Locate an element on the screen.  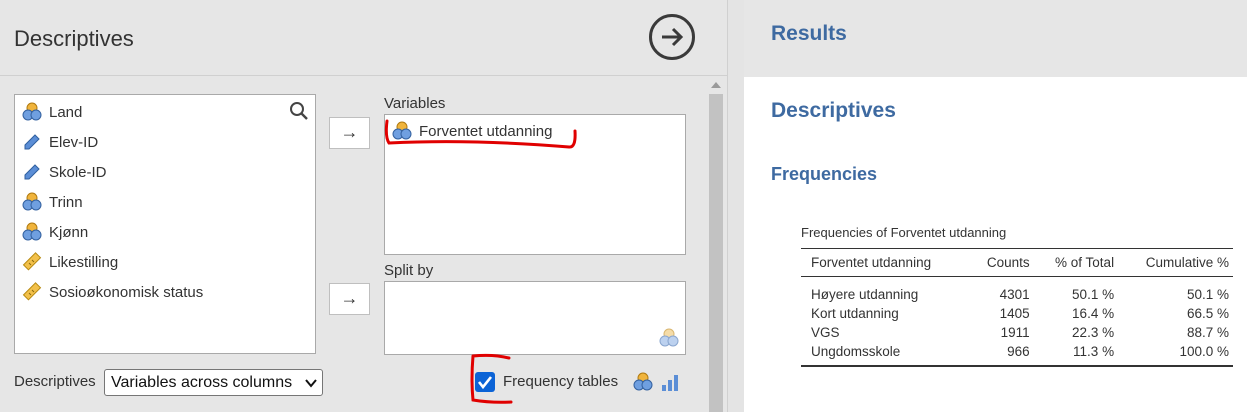
table-cell: 966 is located at coordinates (1001, 354).